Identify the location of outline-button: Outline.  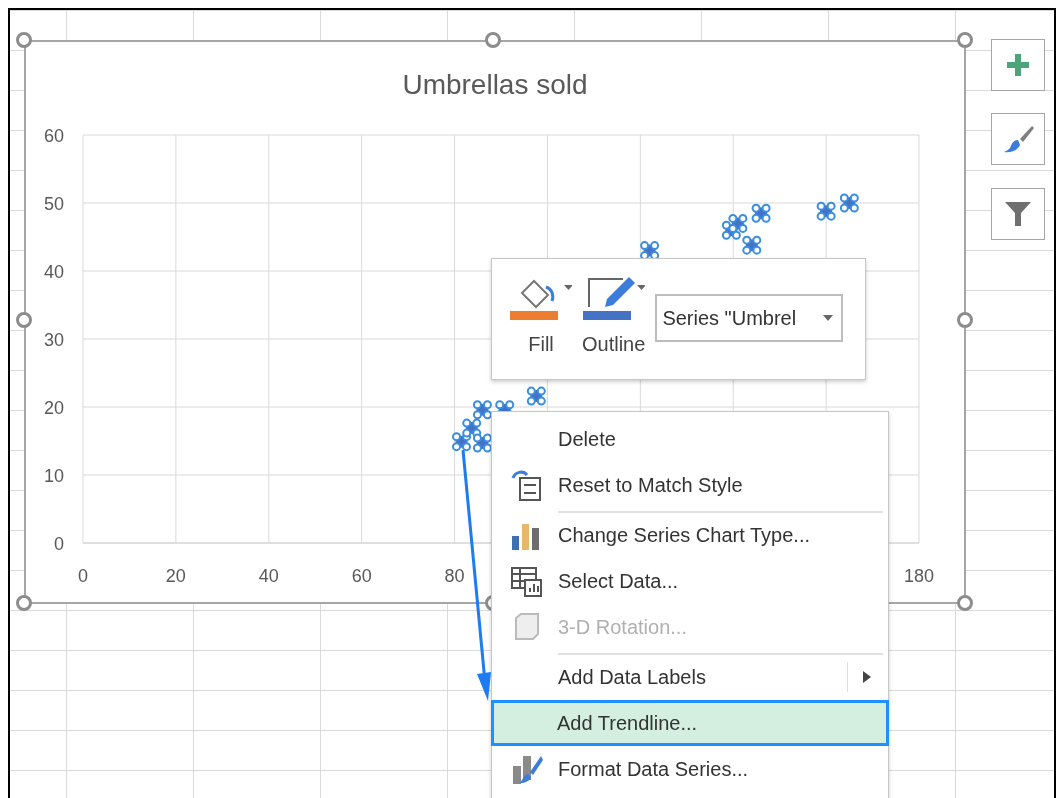
(614, 316).